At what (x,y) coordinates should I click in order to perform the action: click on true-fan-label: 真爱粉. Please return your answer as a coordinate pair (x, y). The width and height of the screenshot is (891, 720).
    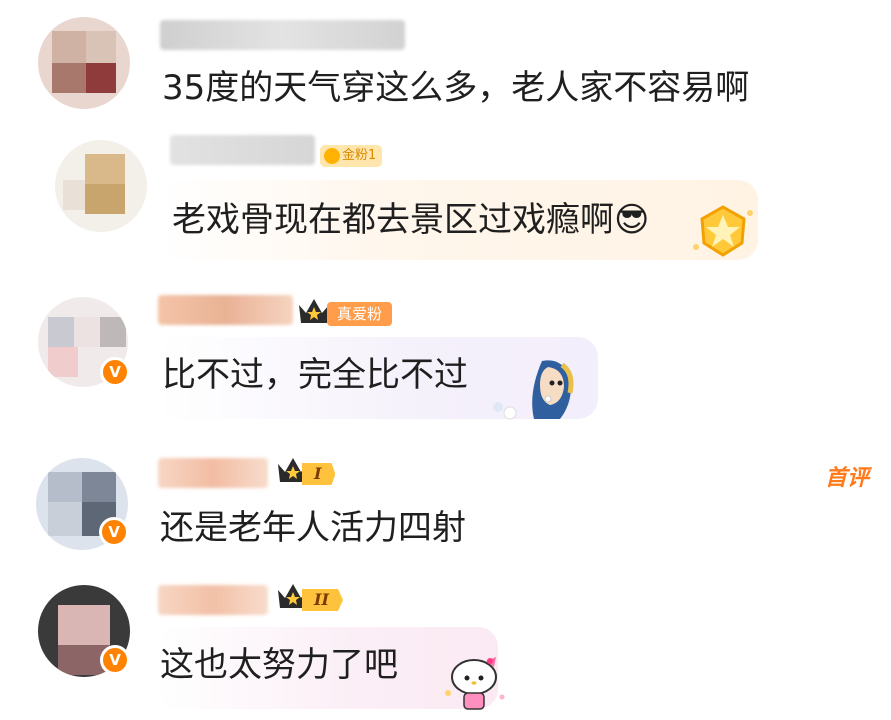
    Looking at the image, I should click on (360, 314).